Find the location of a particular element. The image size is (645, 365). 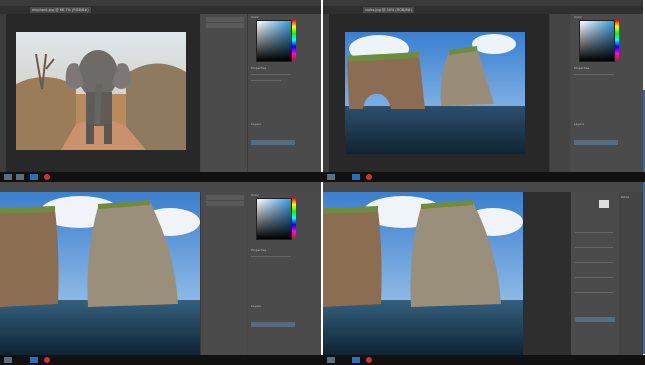

rocks-photo is located at coordinates (435, 93).